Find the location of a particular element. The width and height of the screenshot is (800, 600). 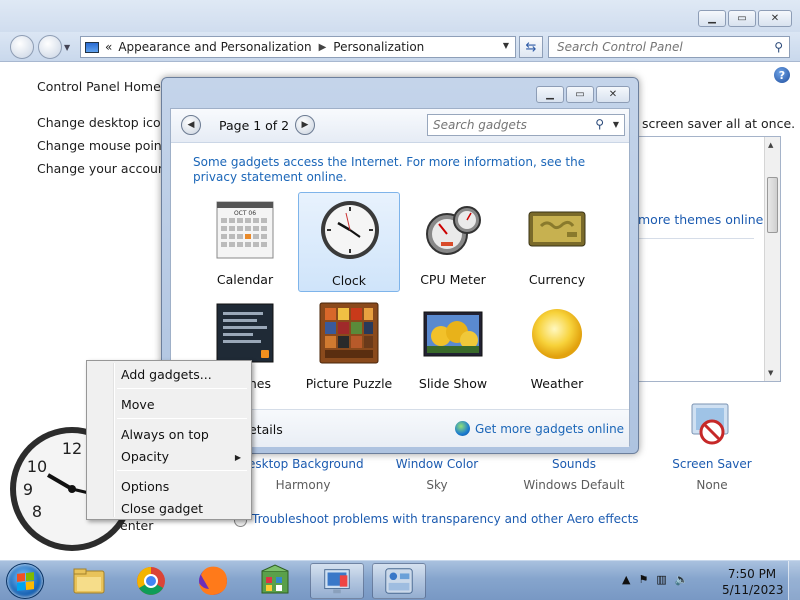

screen-saver-label: Screen Saver is located at coordinates (712, 464).